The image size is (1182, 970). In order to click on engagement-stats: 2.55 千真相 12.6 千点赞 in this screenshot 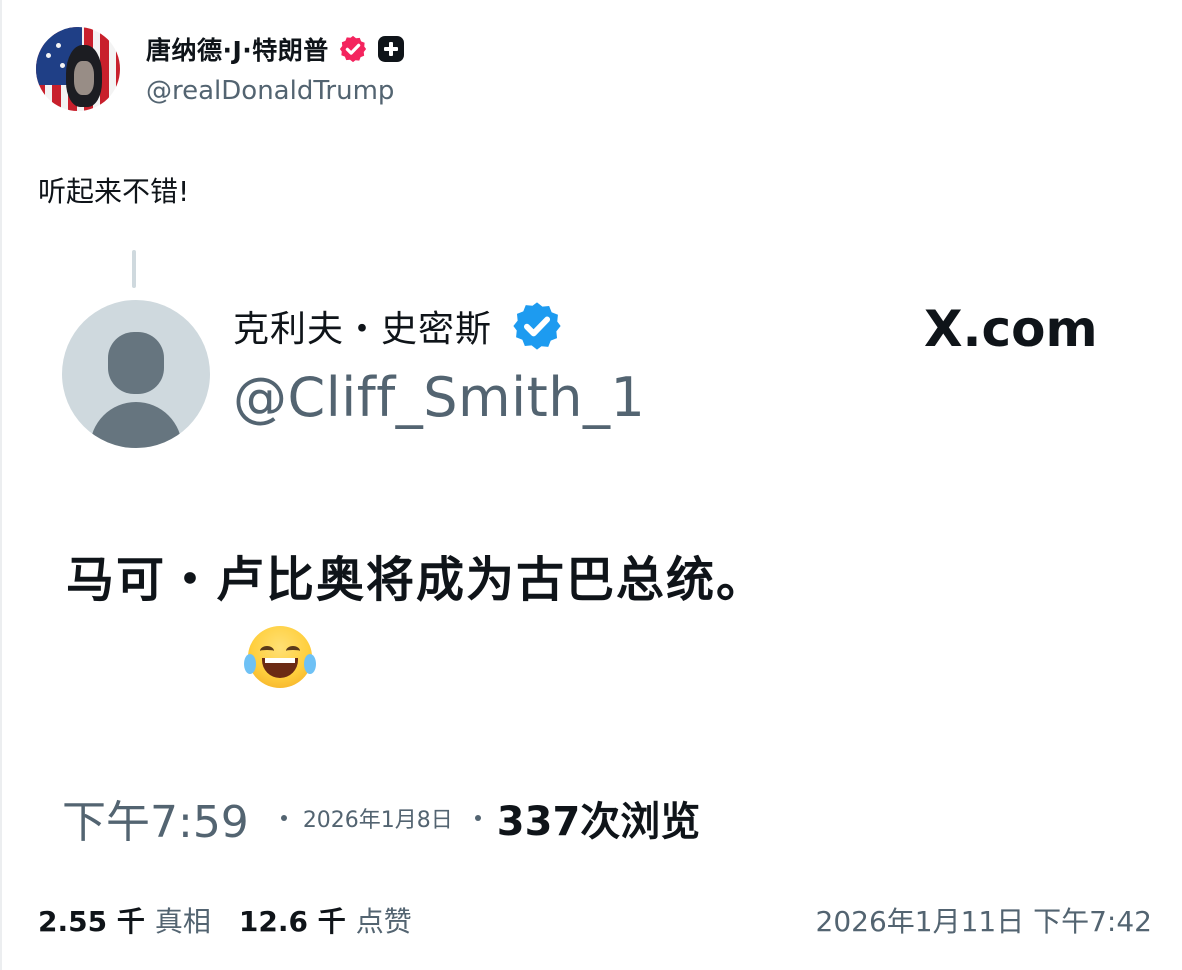, I will do `click(225, 920)`.